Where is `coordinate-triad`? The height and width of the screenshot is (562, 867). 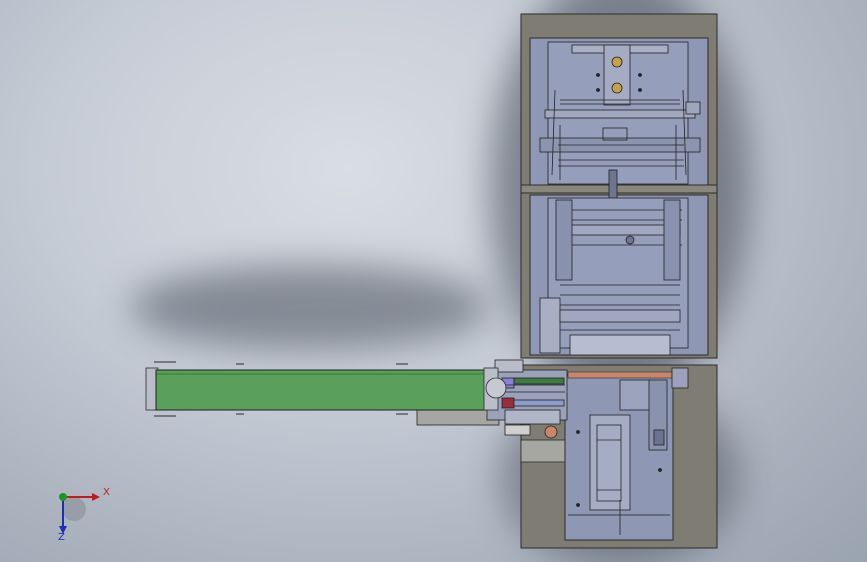 coordinate-triad is located at coordinates (79, 513).